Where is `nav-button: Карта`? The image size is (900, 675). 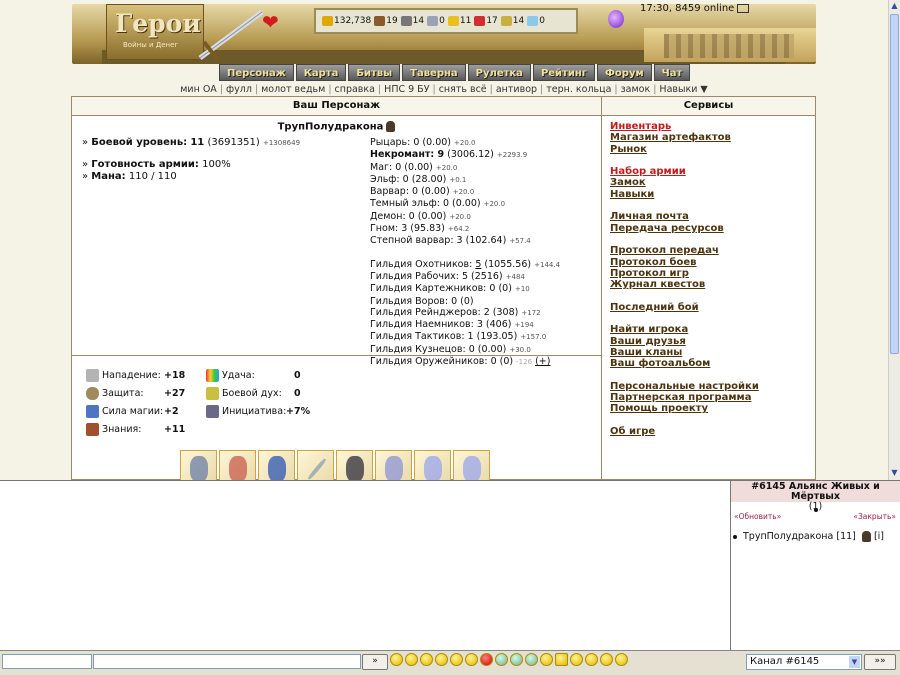 nav-button: Карта is located at coordinates (321, 72).